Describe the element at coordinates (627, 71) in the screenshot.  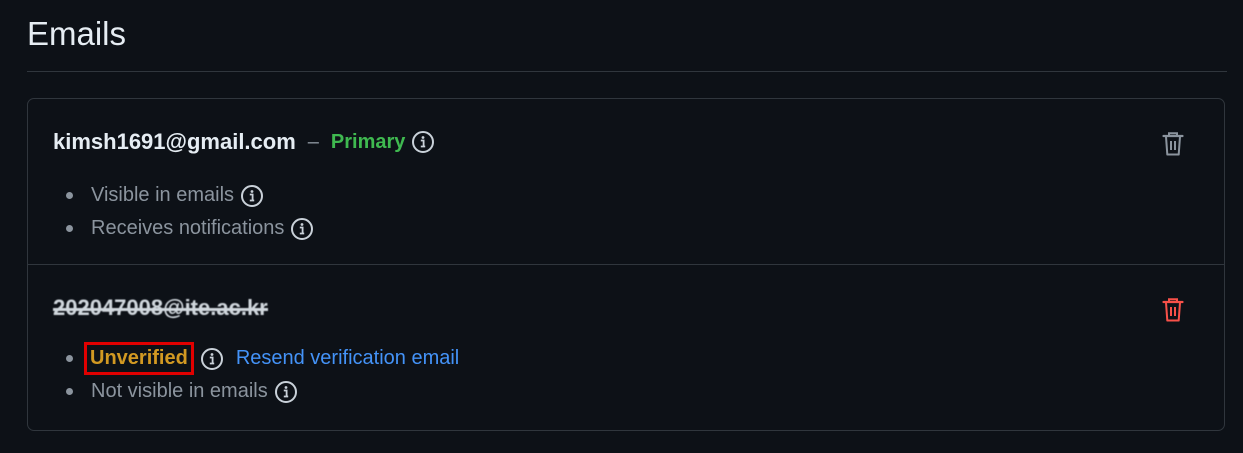
I see `title-divider` at that location.